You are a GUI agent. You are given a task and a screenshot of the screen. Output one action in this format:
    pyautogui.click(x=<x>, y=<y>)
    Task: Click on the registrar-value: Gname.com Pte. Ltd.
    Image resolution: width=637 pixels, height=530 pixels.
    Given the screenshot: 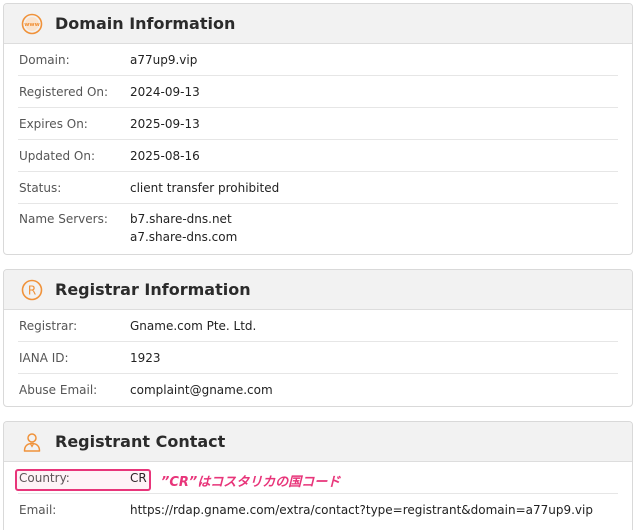 What is the action you would take?
    pyautogui.click(x=193, y=325)
    